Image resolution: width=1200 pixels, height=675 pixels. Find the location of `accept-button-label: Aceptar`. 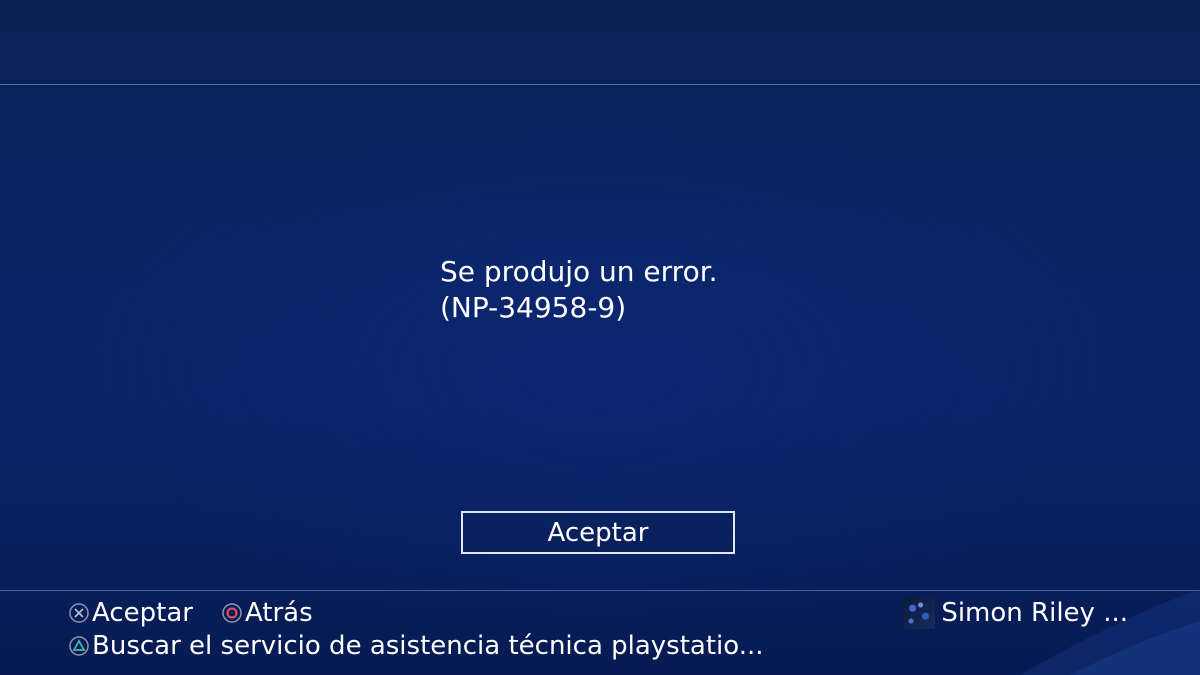

accept-button-label: Aceptar is located at coordinates (598, 532).